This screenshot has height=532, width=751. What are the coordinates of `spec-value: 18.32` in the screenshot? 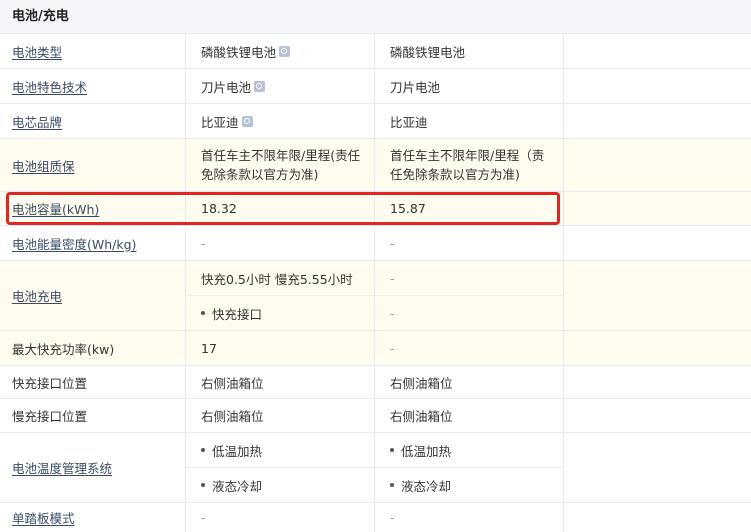 It's located at (219, 208).